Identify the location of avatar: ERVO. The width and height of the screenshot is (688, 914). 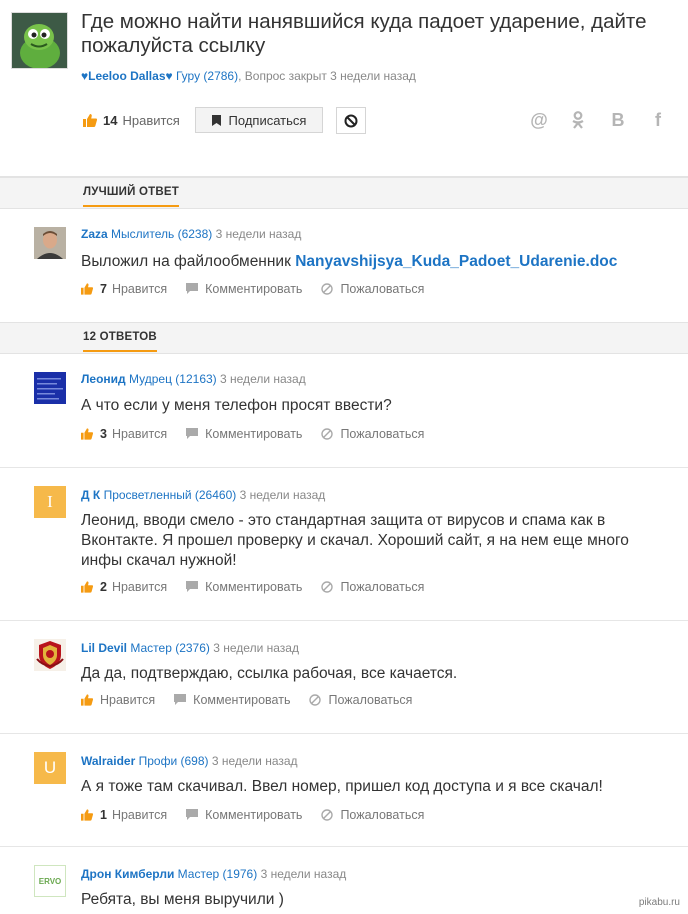
(50, 881).